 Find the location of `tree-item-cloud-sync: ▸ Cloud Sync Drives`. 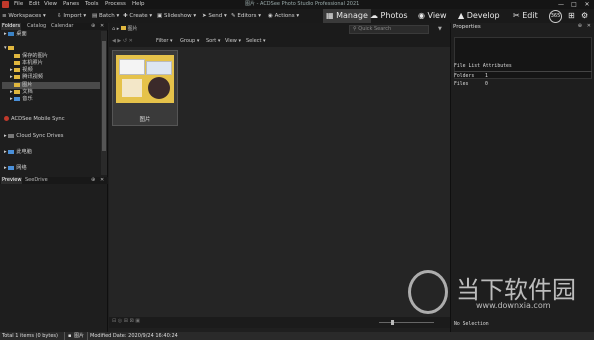

tree-item-cloud-sync: ▸ Cloud Sync Drives is located at coordinates (54, 136).